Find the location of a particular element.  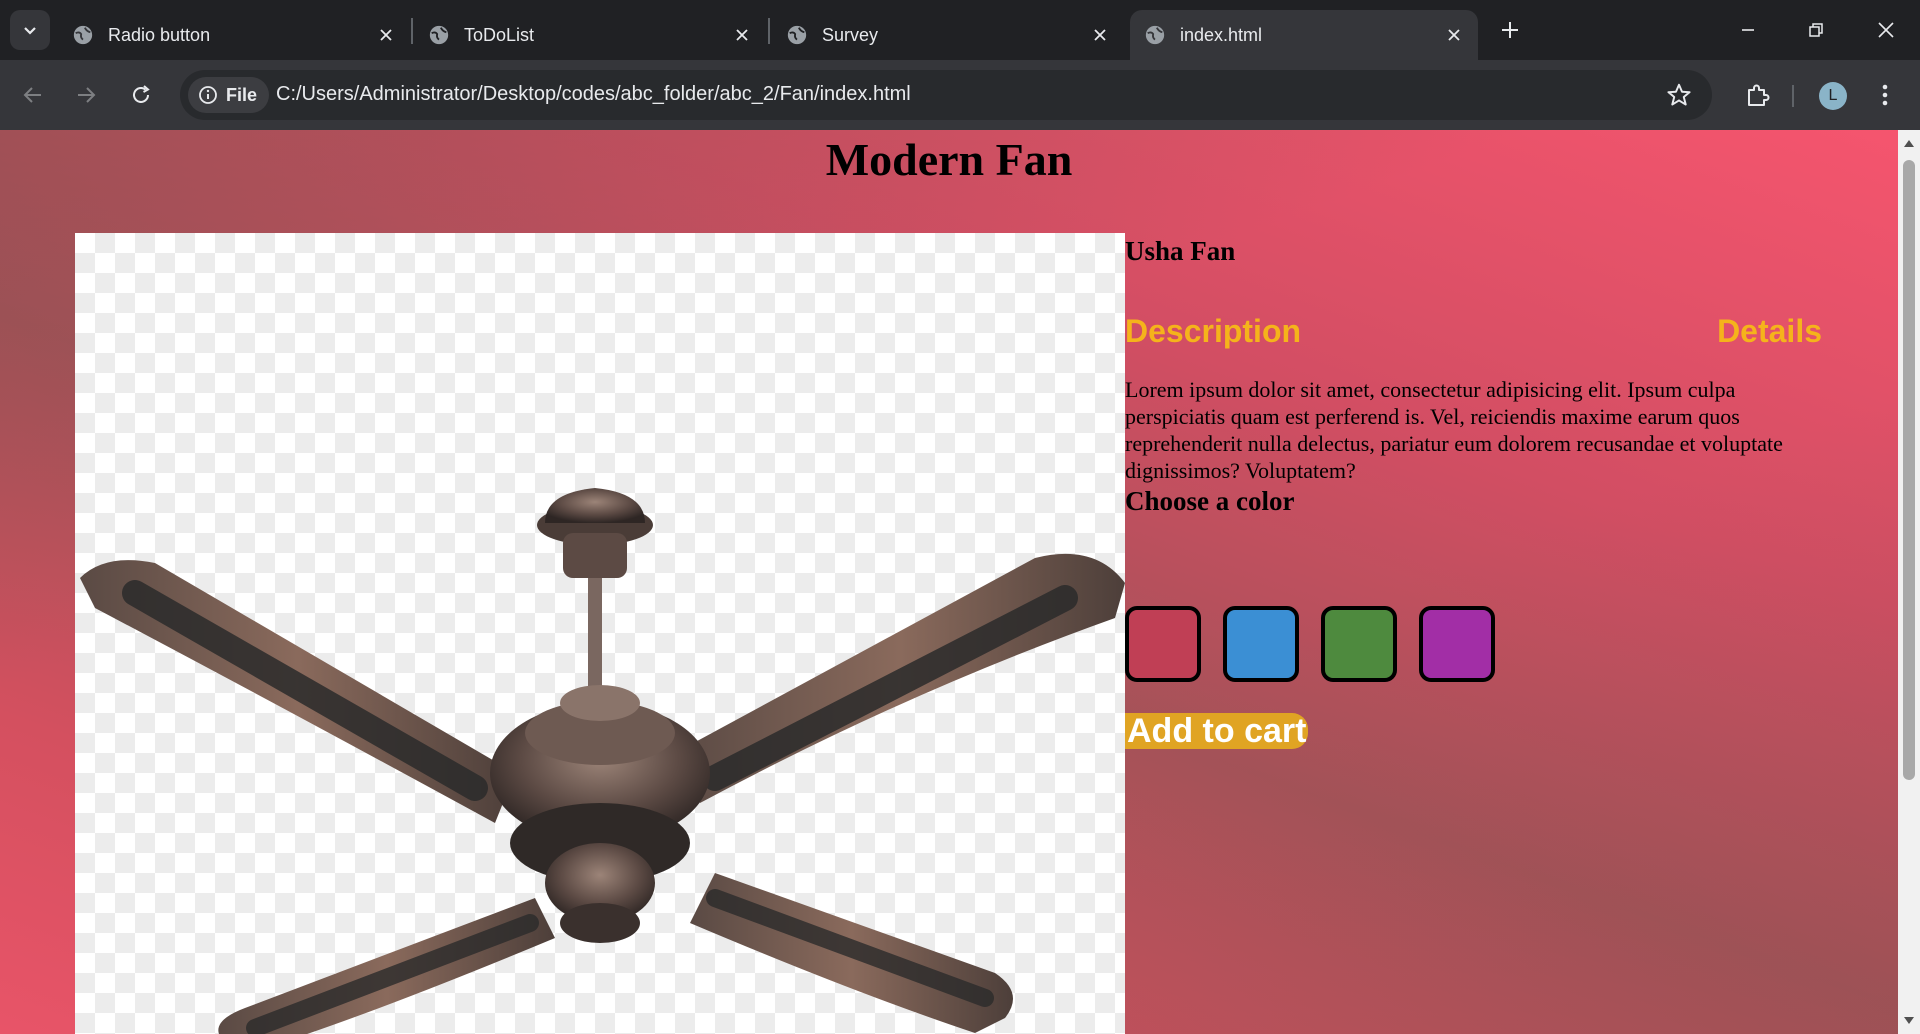

more-vertical-icon is located at coordinates (1885, 95).